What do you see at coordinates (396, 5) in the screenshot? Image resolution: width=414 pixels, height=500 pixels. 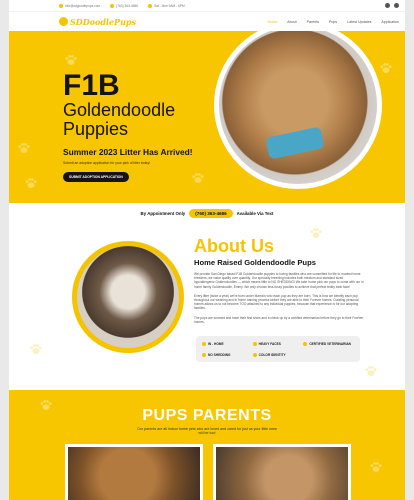 I see `instagram-icon` at bounding box center [396, 5].